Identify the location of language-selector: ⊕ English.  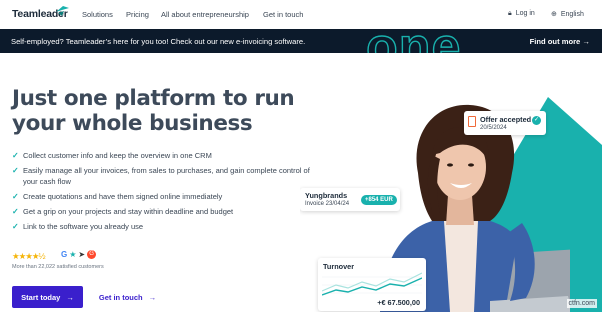
(567, 14).